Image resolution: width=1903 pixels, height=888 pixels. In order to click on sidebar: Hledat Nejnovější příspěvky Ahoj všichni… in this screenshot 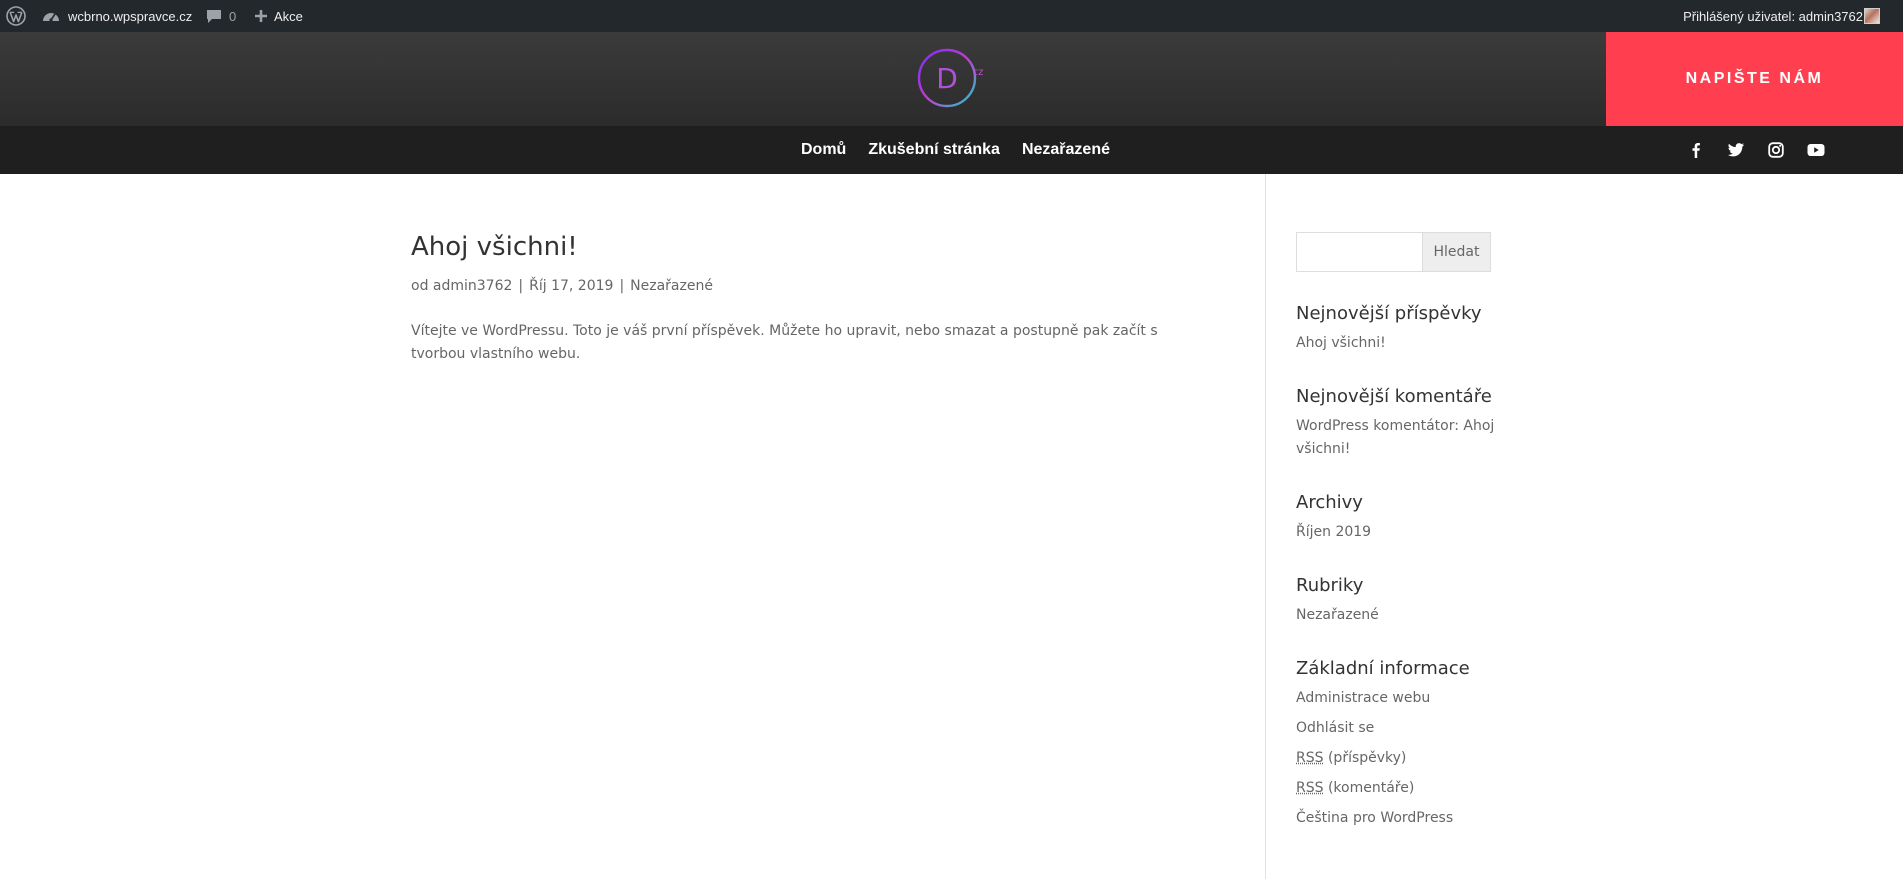, I will do `click(1401, 534)`.